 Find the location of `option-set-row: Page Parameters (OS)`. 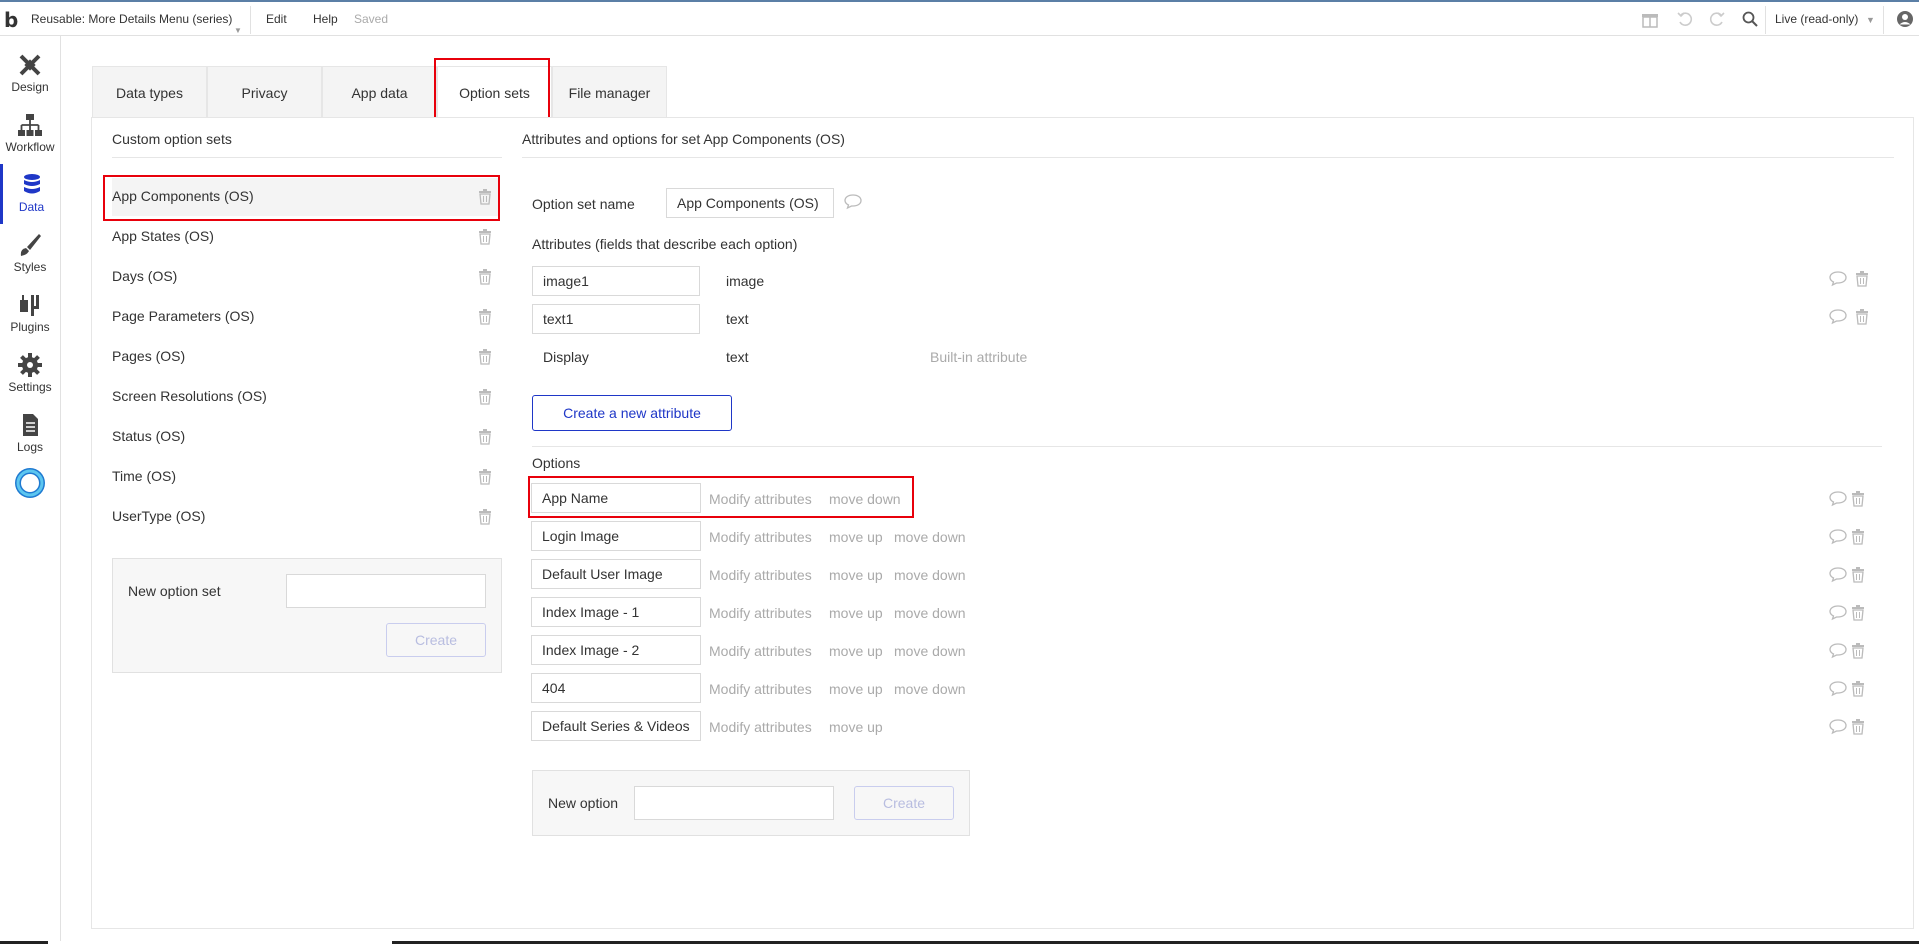

option-set-row: Page Parameters (OS) is located at coordinates (306, 317).